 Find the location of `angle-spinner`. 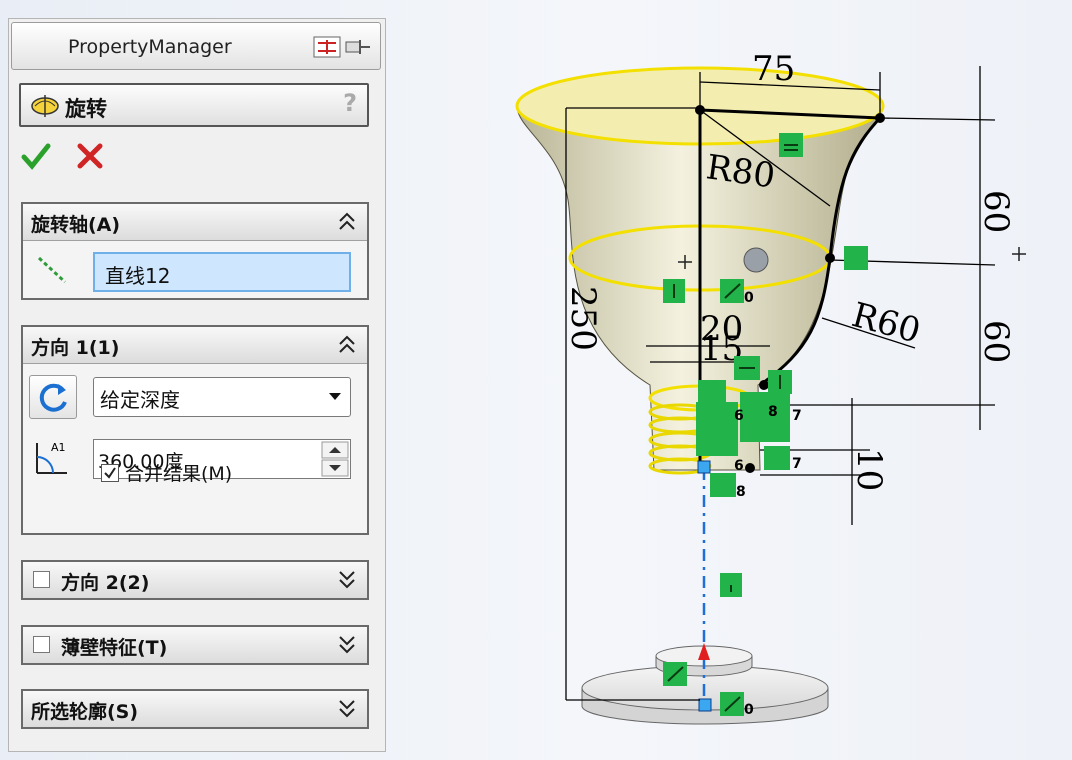

angle-spinner is located at coordinates (335, 459).